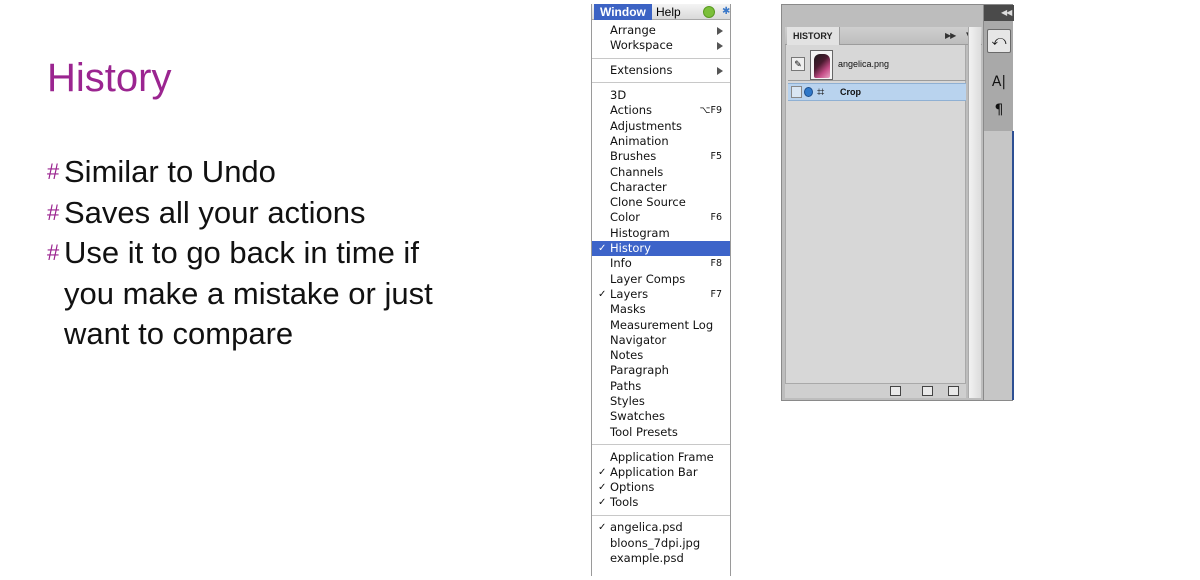  Describe the element at coordinates (999, 111) in the screenshot. I see `paragraph-dock-icon: ¶` at that location.